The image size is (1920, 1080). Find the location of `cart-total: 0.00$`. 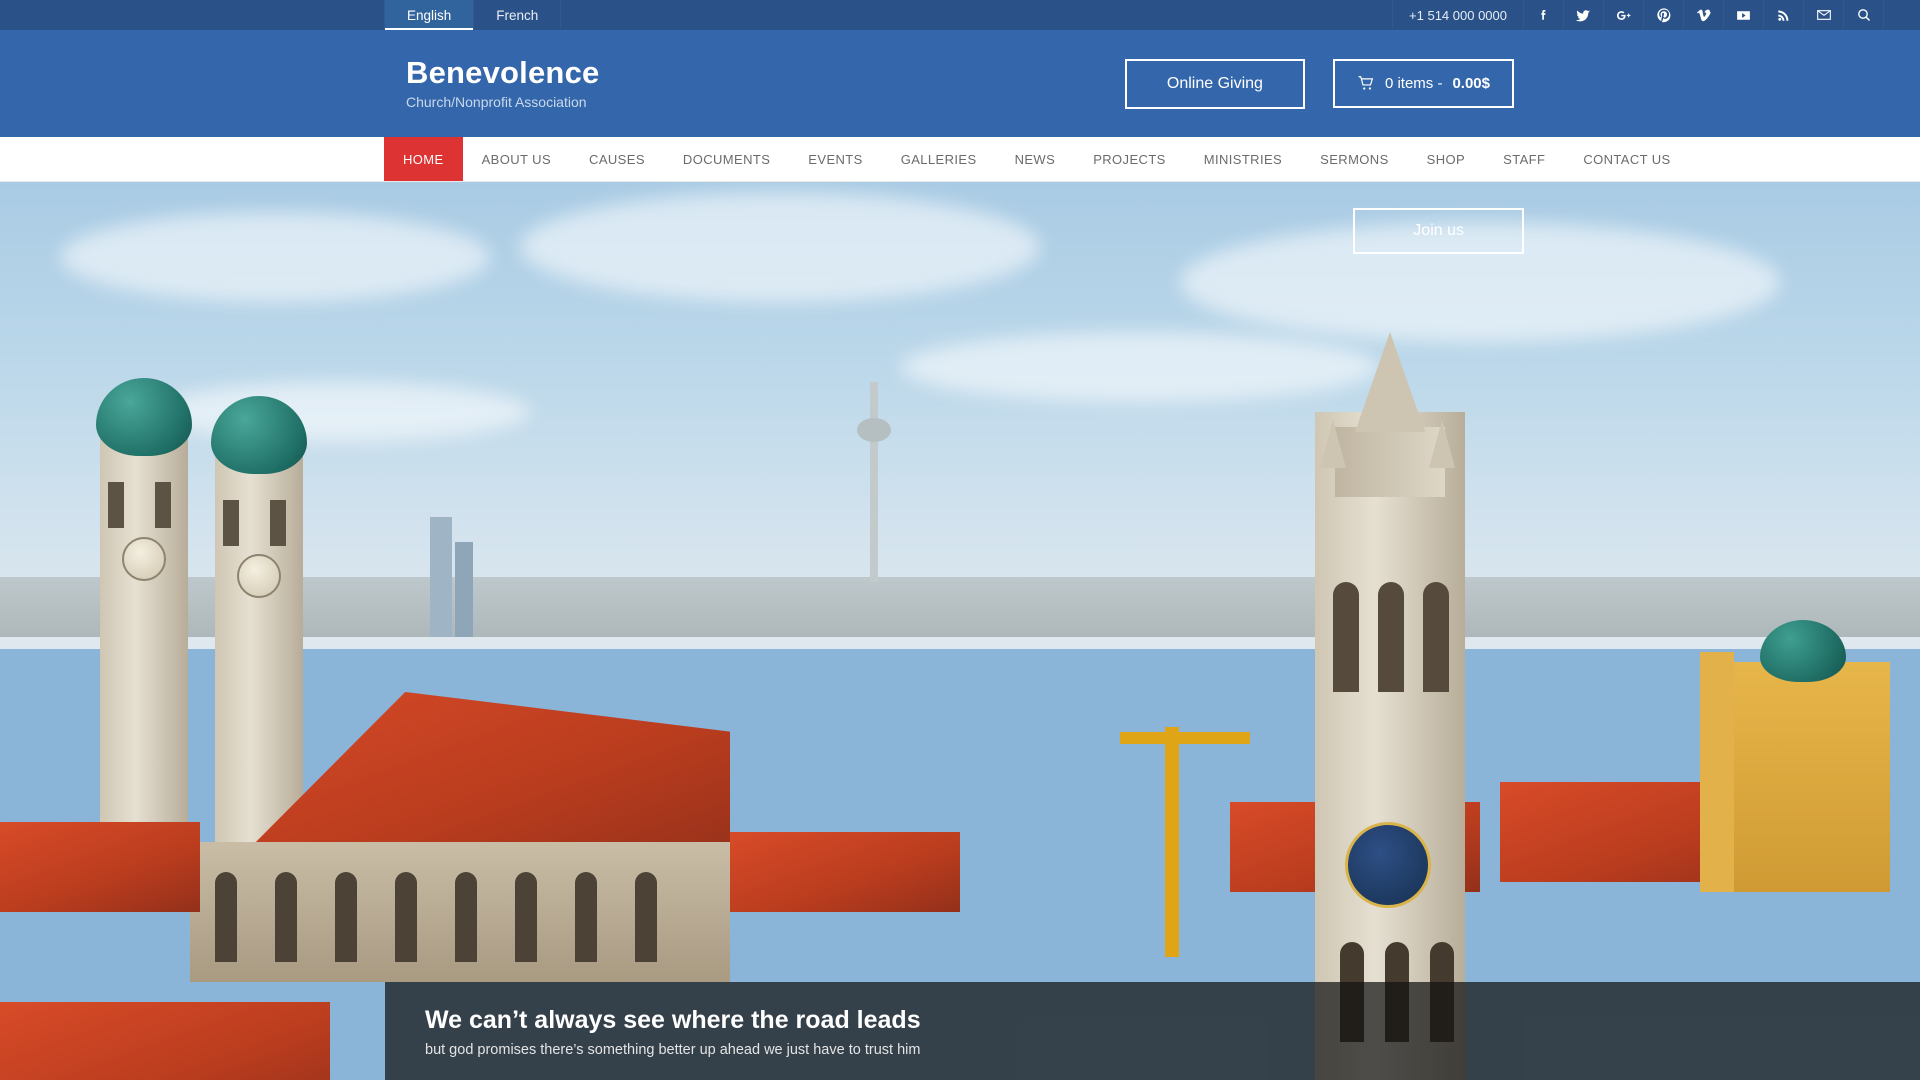

cart-total: 0.00$ is located at coordinates (1471, 83).